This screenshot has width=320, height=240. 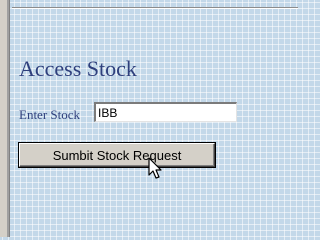 What do you see at coordinates (5, 118) in the screenshot?
I see `left-frame-border` at bounding box center [5, 118].